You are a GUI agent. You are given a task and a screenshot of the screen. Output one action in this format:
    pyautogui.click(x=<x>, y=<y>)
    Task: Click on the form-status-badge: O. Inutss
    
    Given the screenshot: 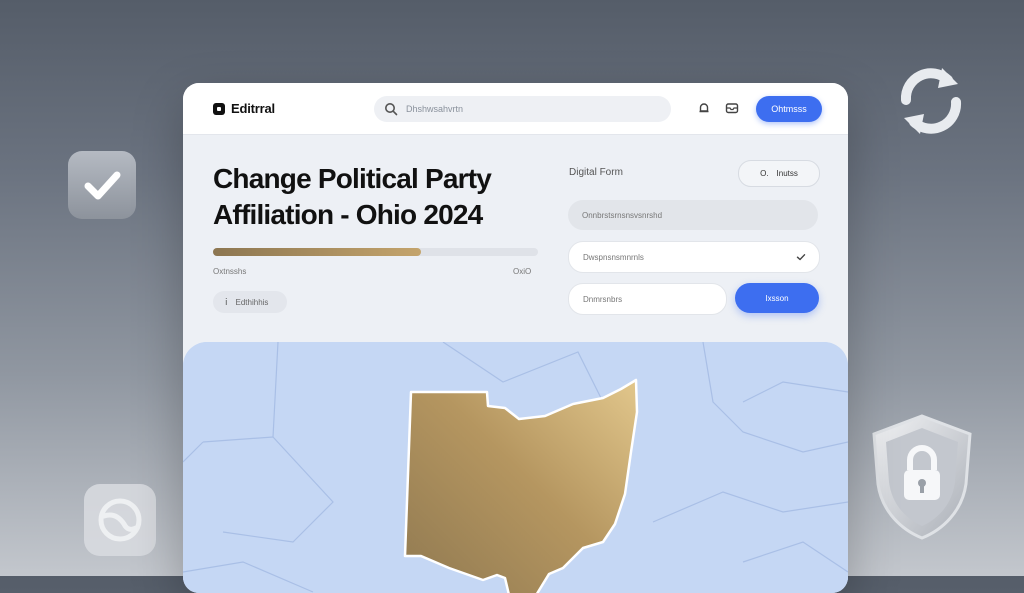 What is the action you would take?
    pyautogui.click(x=779, y=173)
    